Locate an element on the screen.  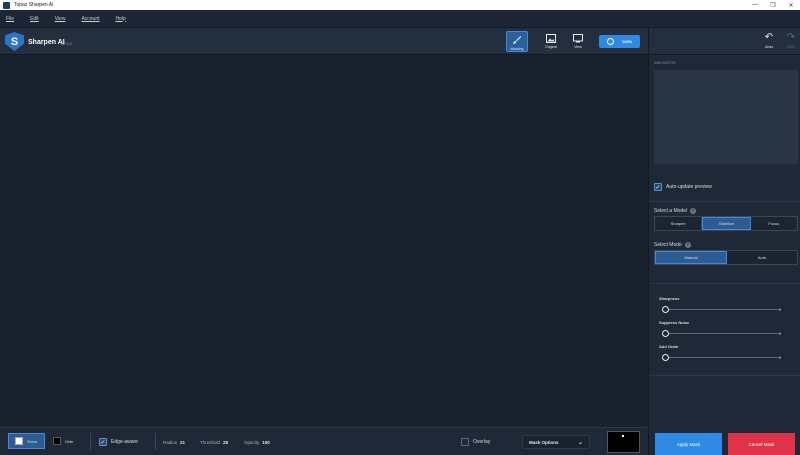
white-swatch-icon is located at coordinates (19, 441).